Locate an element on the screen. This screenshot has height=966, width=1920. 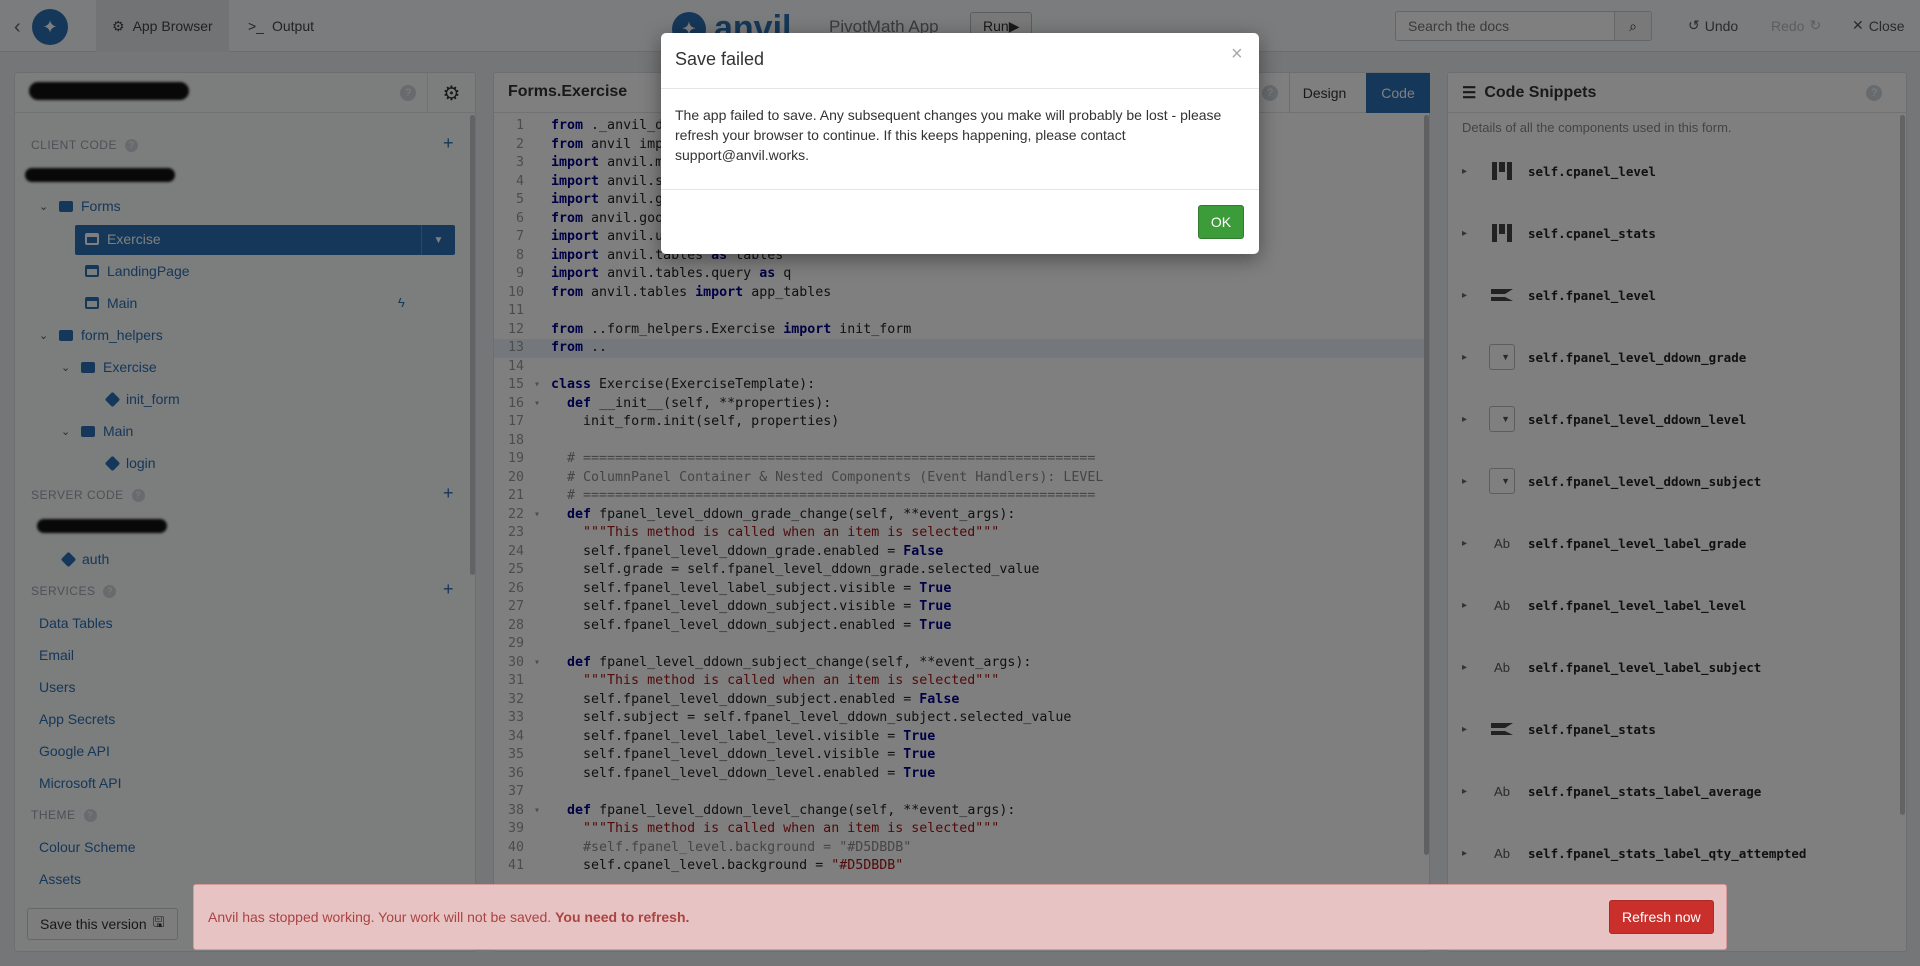
error-message-emphasis: You need to refresh. is located at coordinates (622, 917).